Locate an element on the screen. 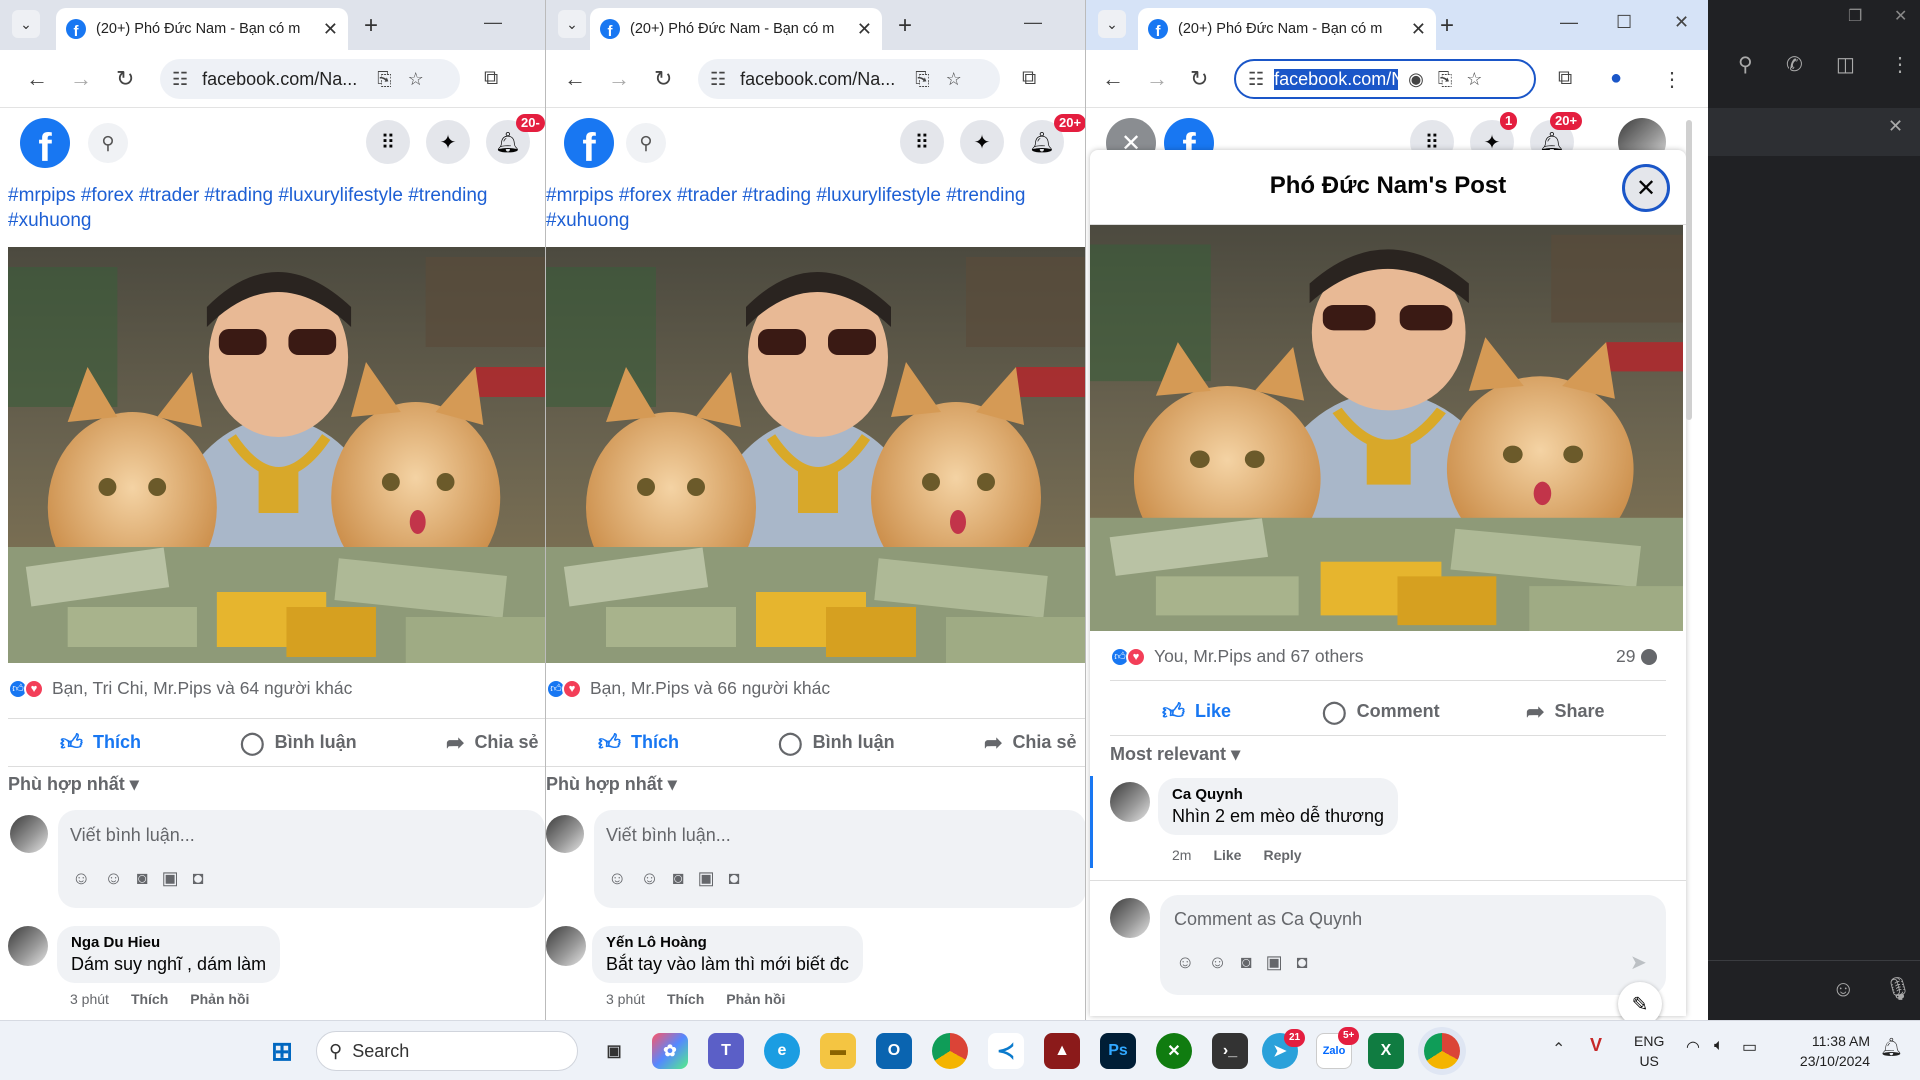  antivirus-icon: V is located at coordinates (1596, 1045).